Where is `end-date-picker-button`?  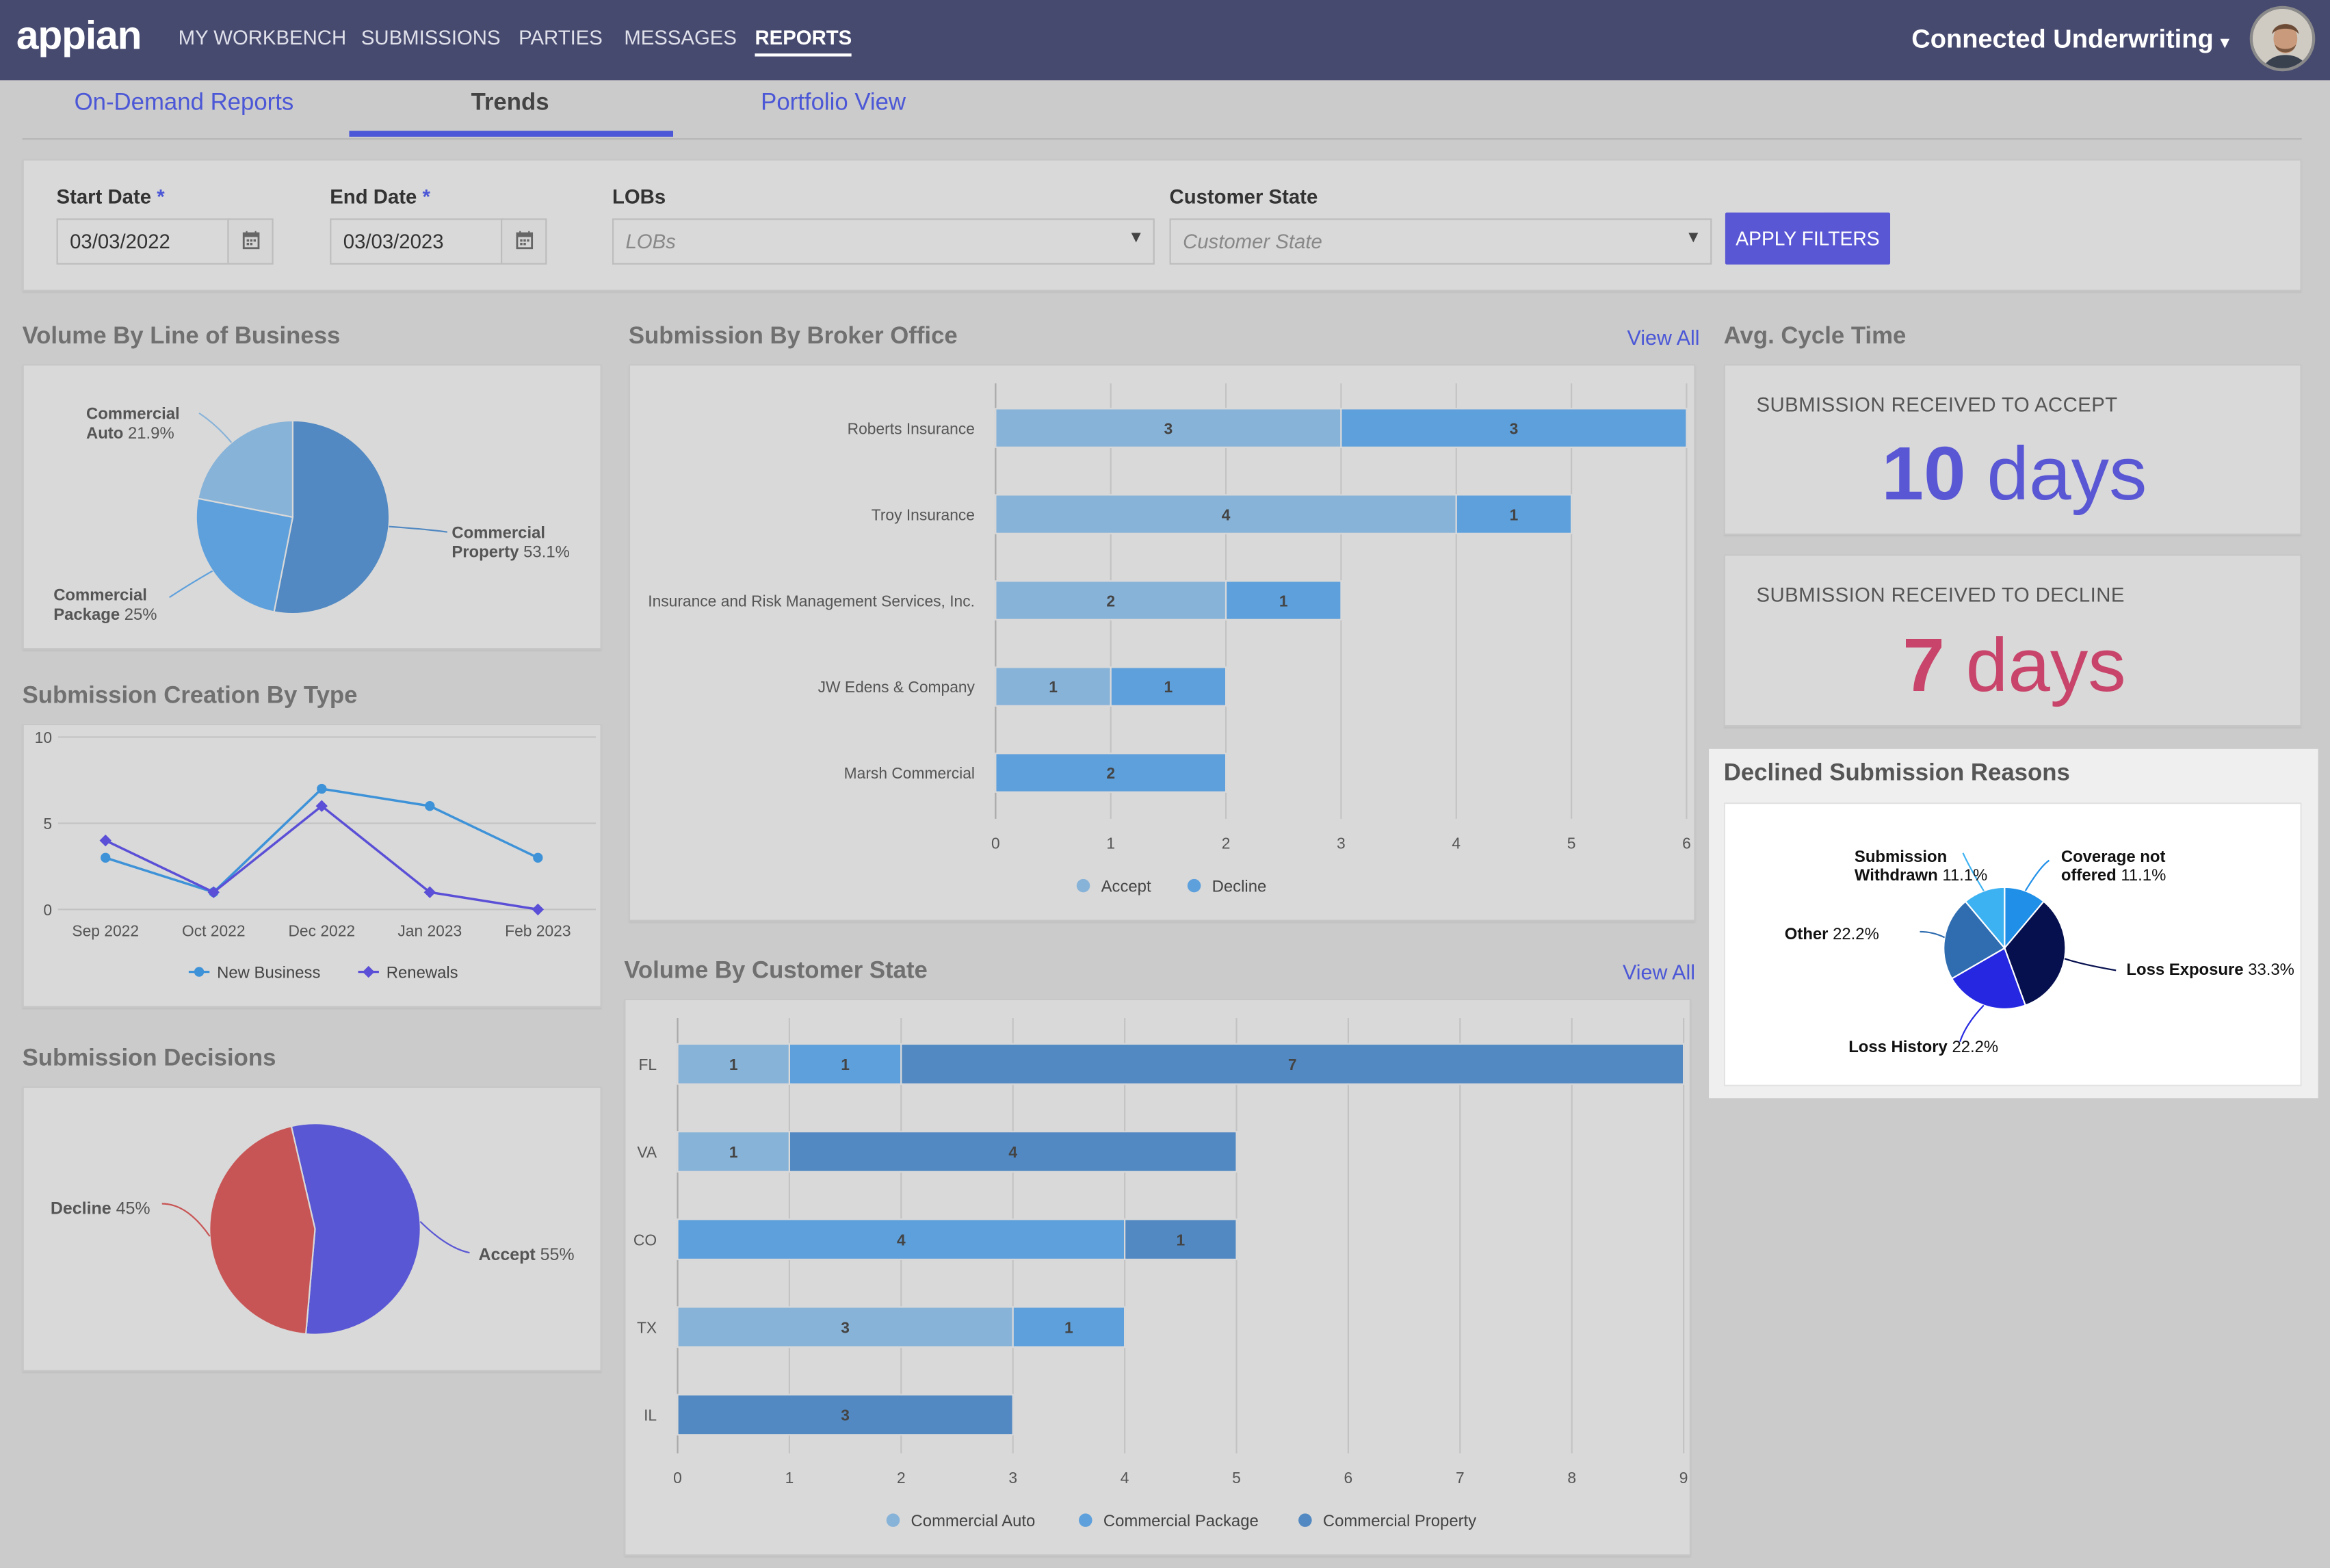
end-date-picker-button is located at coordinates (524, 241).